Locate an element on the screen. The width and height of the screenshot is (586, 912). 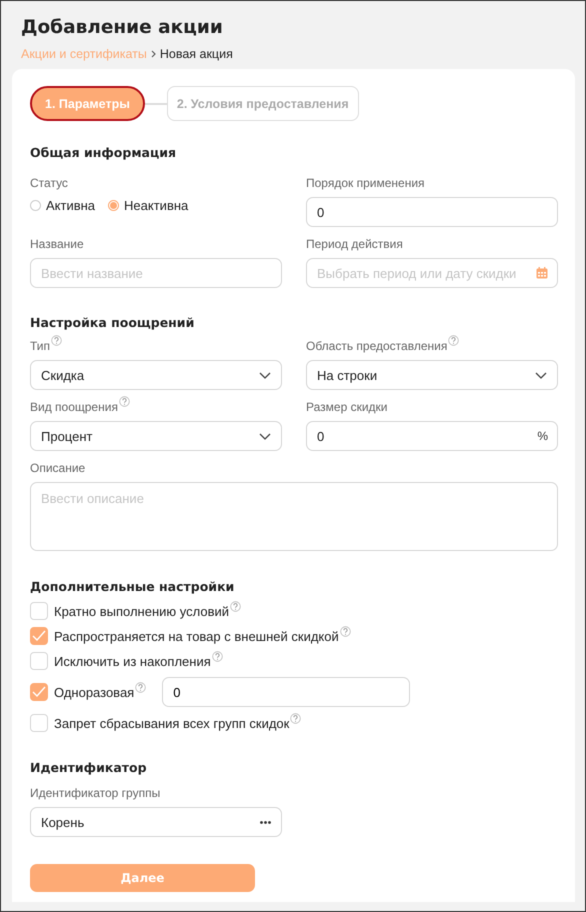
field-label: Статус is located at coordinates (49, 183).